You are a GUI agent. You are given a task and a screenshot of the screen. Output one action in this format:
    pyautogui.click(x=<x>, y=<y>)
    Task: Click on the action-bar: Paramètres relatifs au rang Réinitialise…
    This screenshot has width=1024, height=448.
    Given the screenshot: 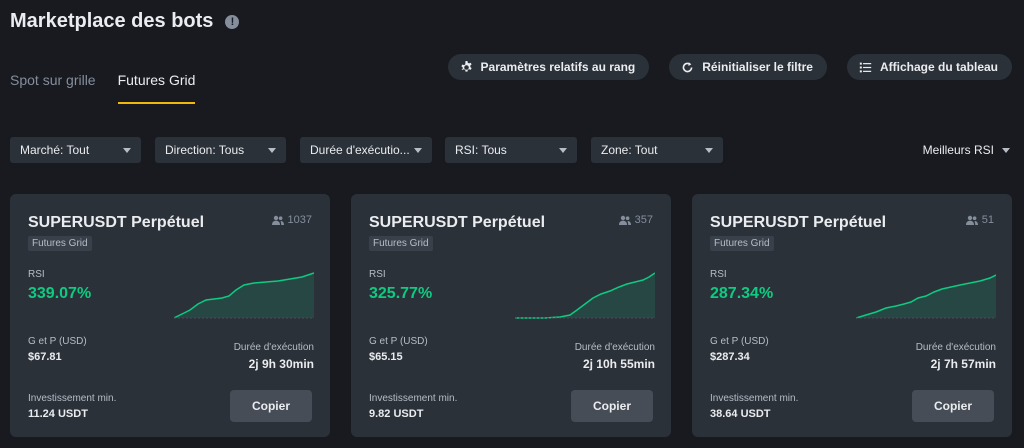 What is the action you would take?
    pyautogui.click(x=720, y=67)
    